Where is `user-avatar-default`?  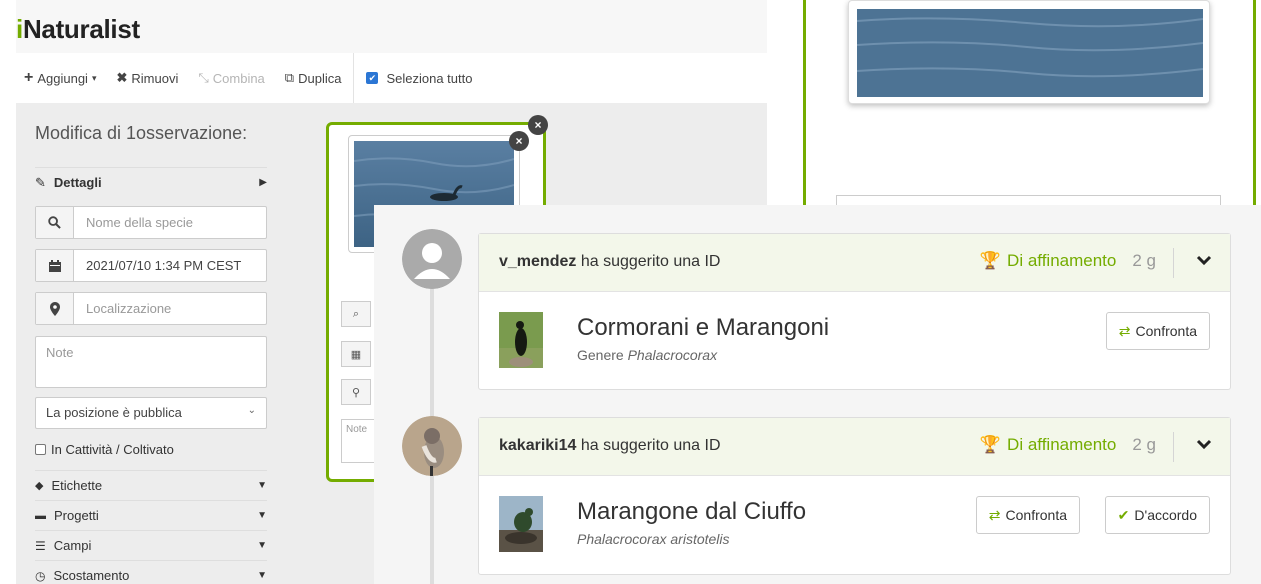 user-avatar-default is located at coordinates (432, 259).